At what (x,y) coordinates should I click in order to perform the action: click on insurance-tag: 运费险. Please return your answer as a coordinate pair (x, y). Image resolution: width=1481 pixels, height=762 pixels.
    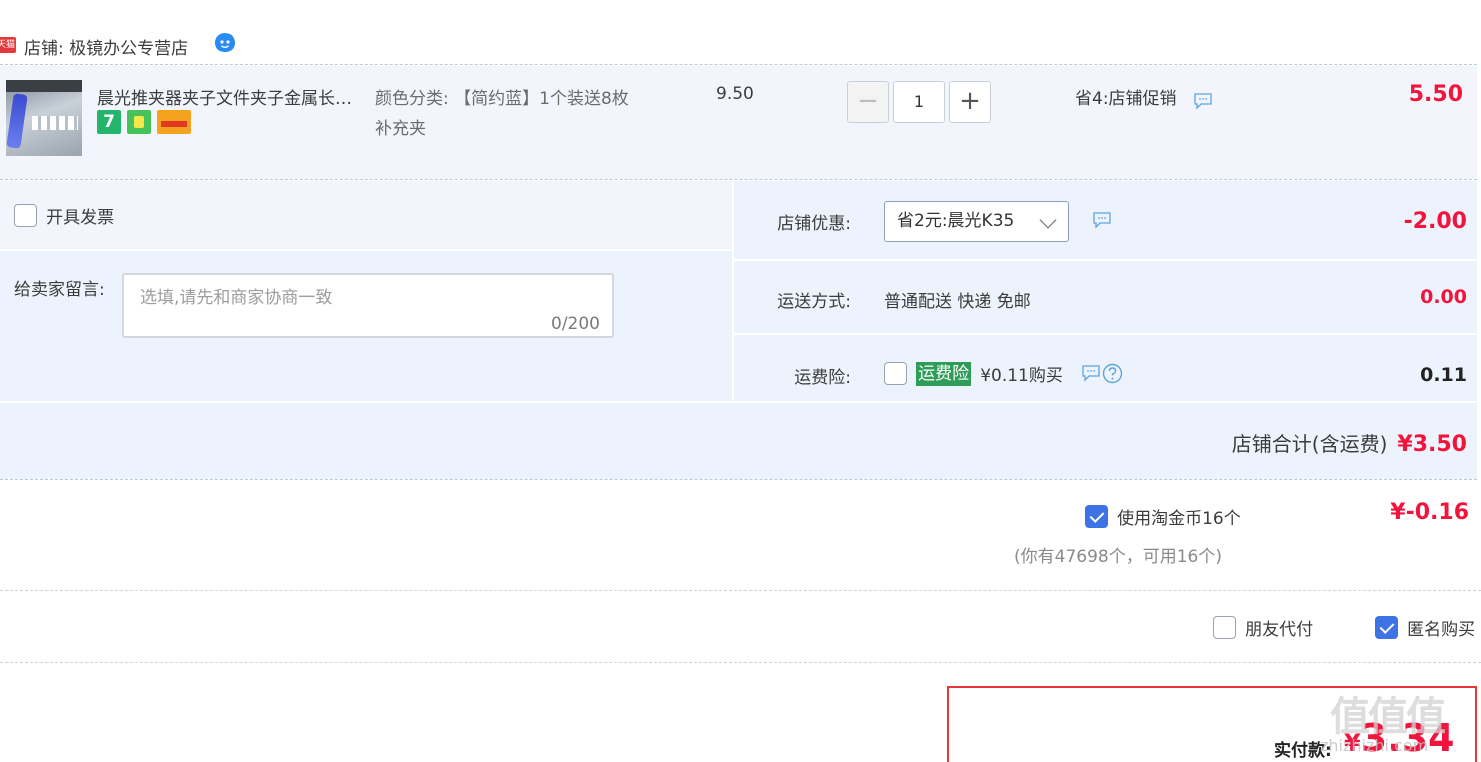
    Looking at the image, I should click on (944, 373).